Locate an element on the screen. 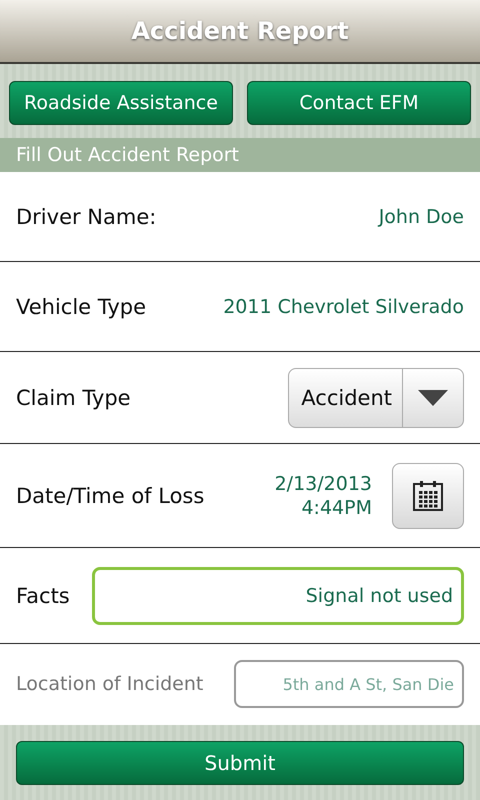 This screenshot has height=800, width=480. text-field: 5th and A St, San Die is located at coordinates (349, 684).